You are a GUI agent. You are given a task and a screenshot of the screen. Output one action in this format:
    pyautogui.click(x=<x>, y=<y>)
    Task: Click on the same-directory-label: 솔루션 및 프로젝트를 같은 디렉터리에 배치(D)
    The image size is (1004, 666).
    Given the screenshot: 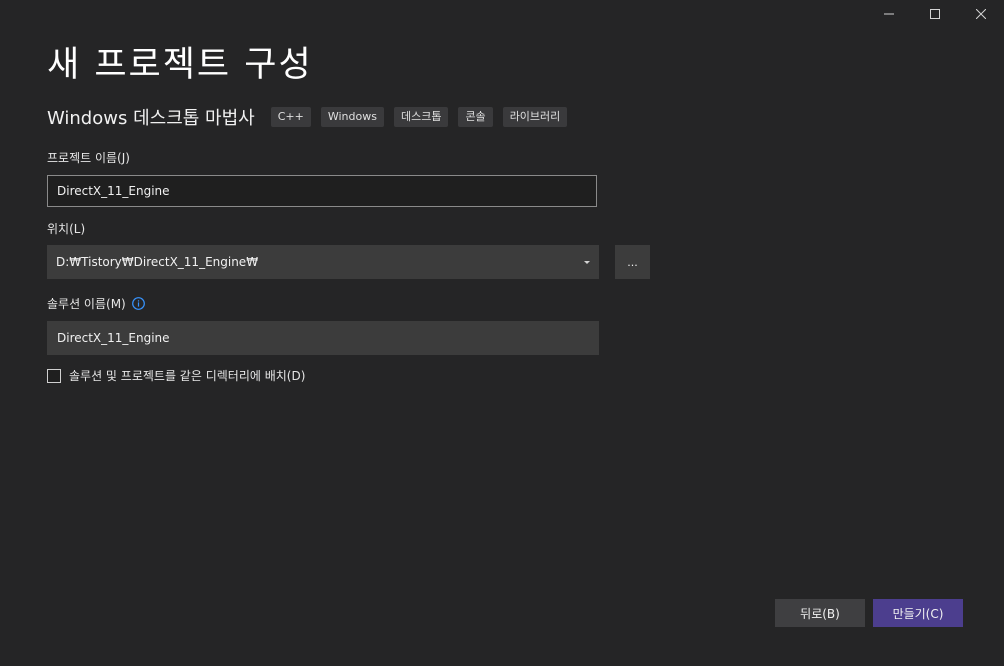 What is the action you would take?
    pyautogui.click(x=187, y=376)
    